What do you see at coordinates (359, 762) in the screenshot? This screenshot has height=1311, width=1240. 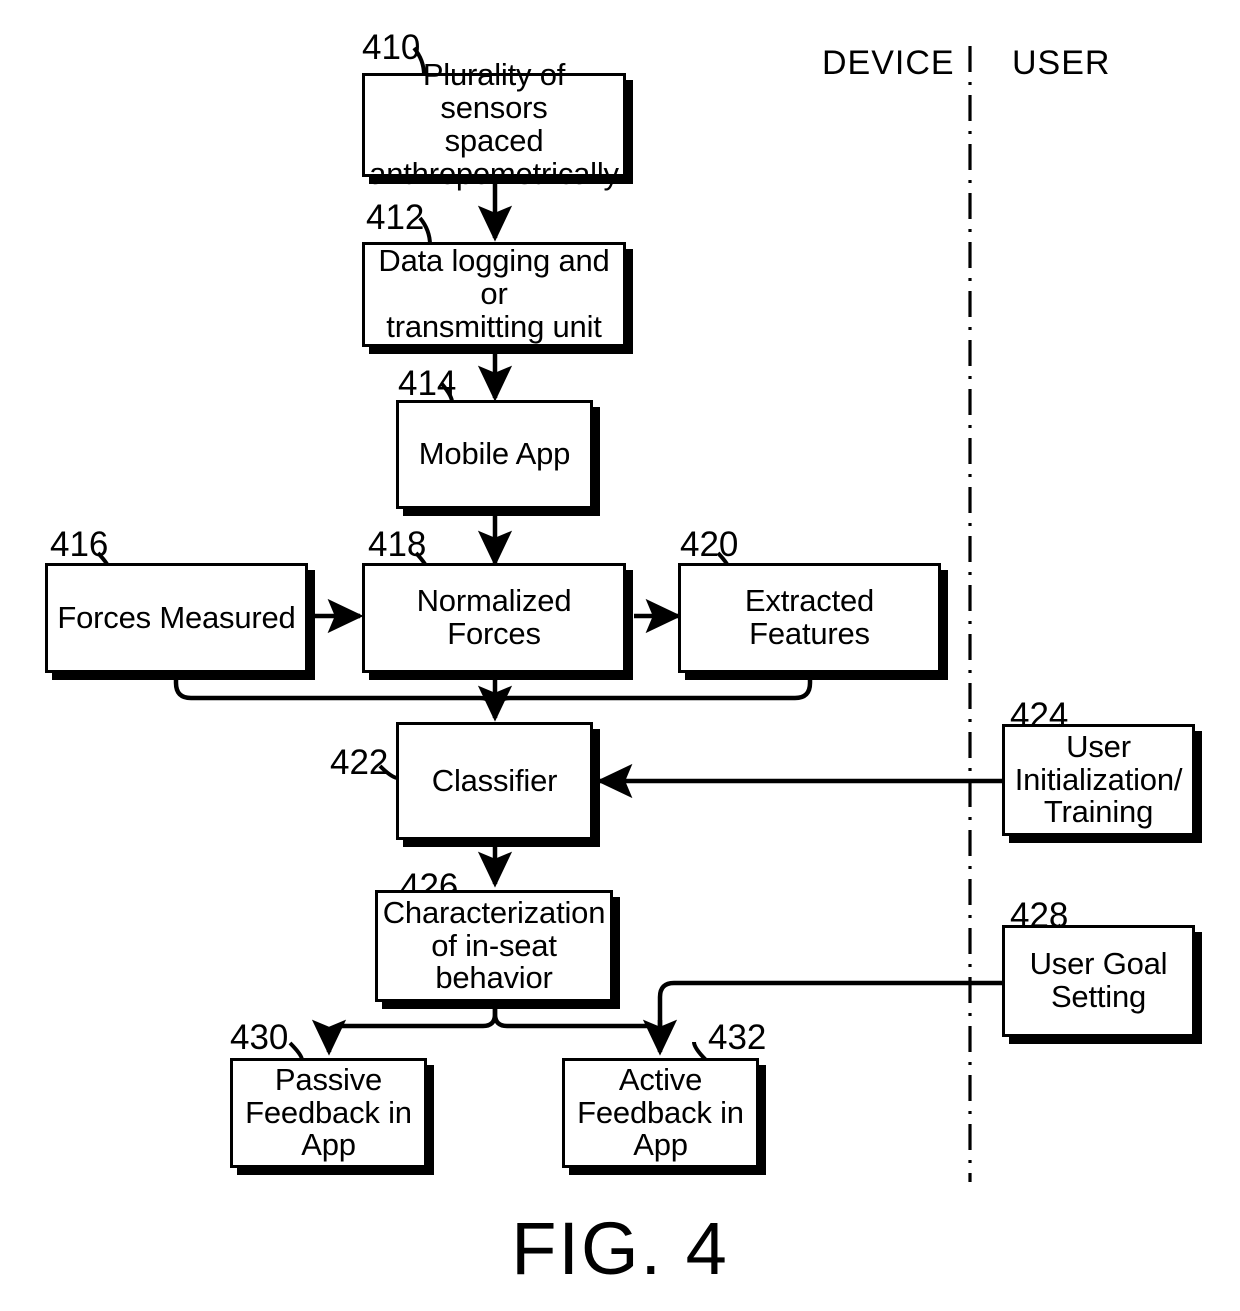 I see `ref-422: 422` at bounding box center [359, 762].